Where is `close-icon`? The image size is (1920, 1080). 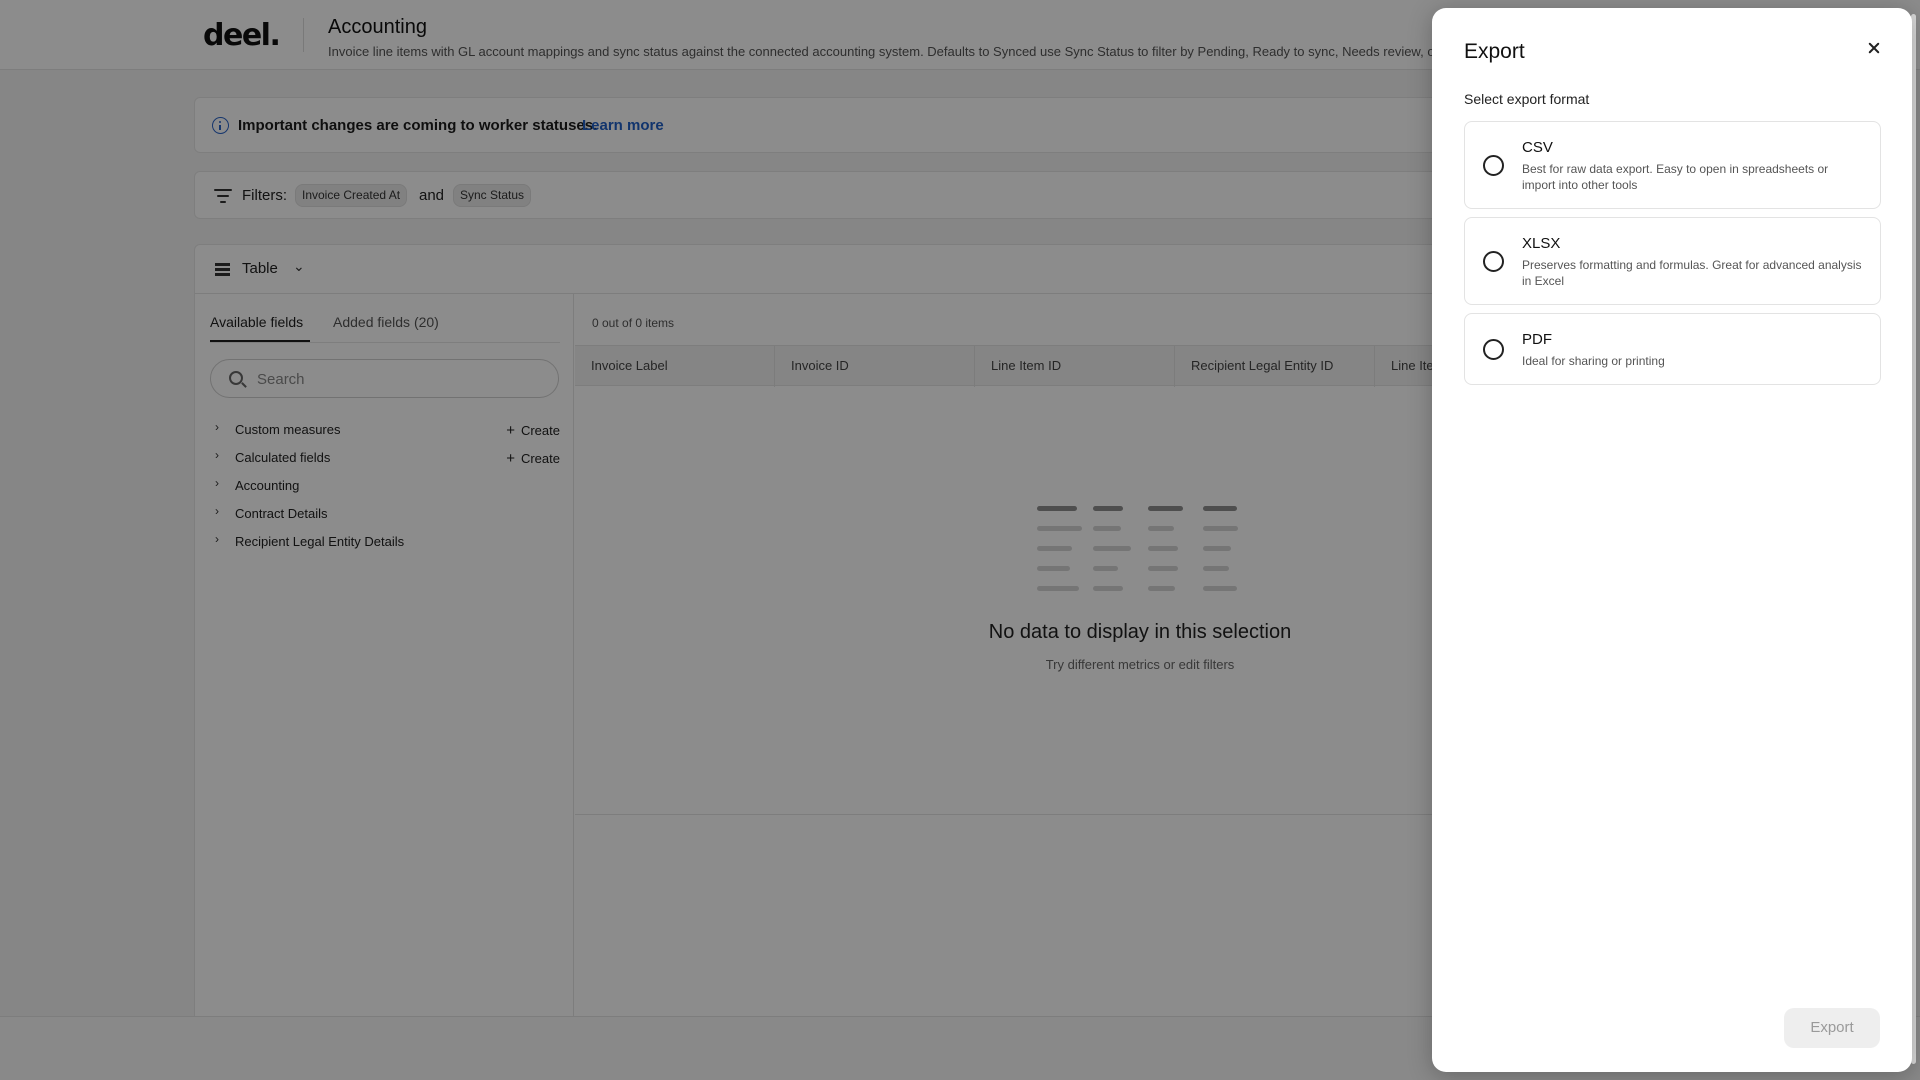
close-icon is located at coordinates (1874, 48).